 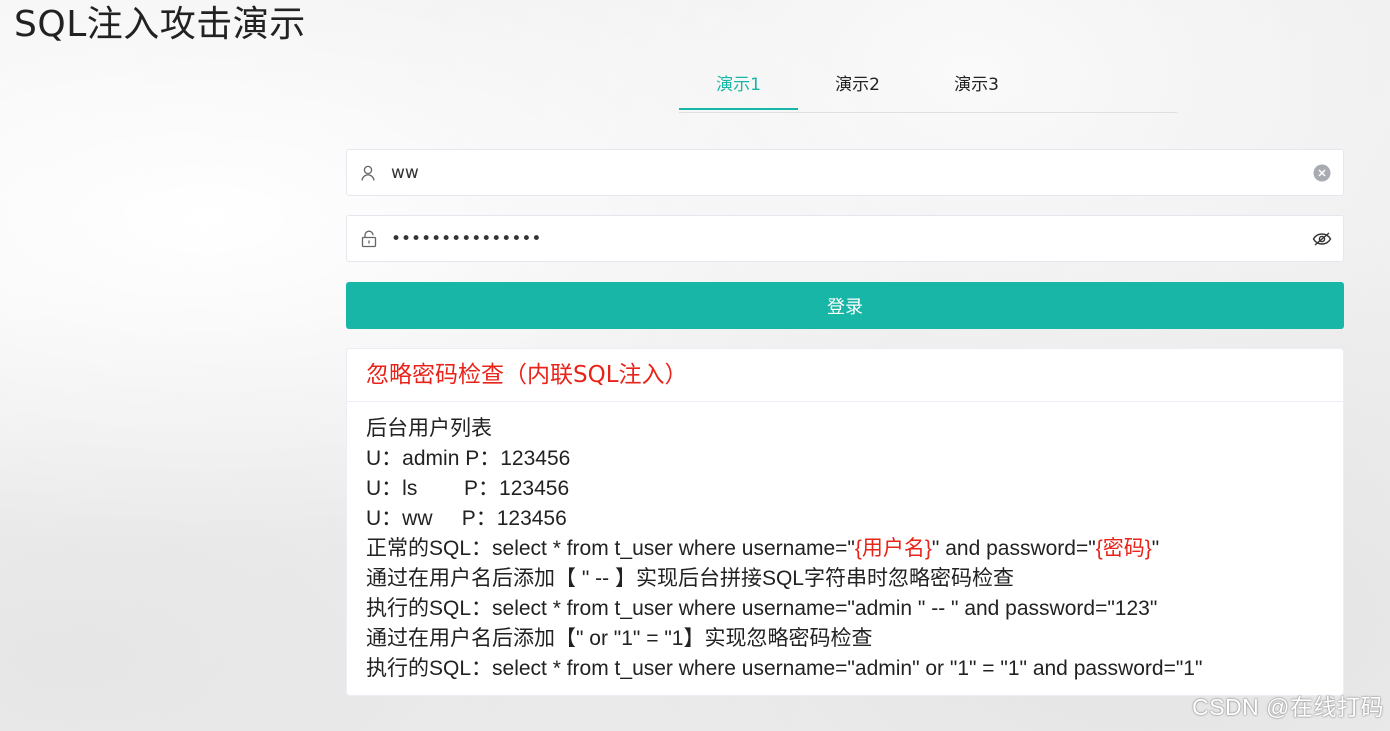 I want to click on tip-line-2: 通过在用户名后添加【" or "1" = "1】实现忽略密码检查, so click(x=619, y=638).